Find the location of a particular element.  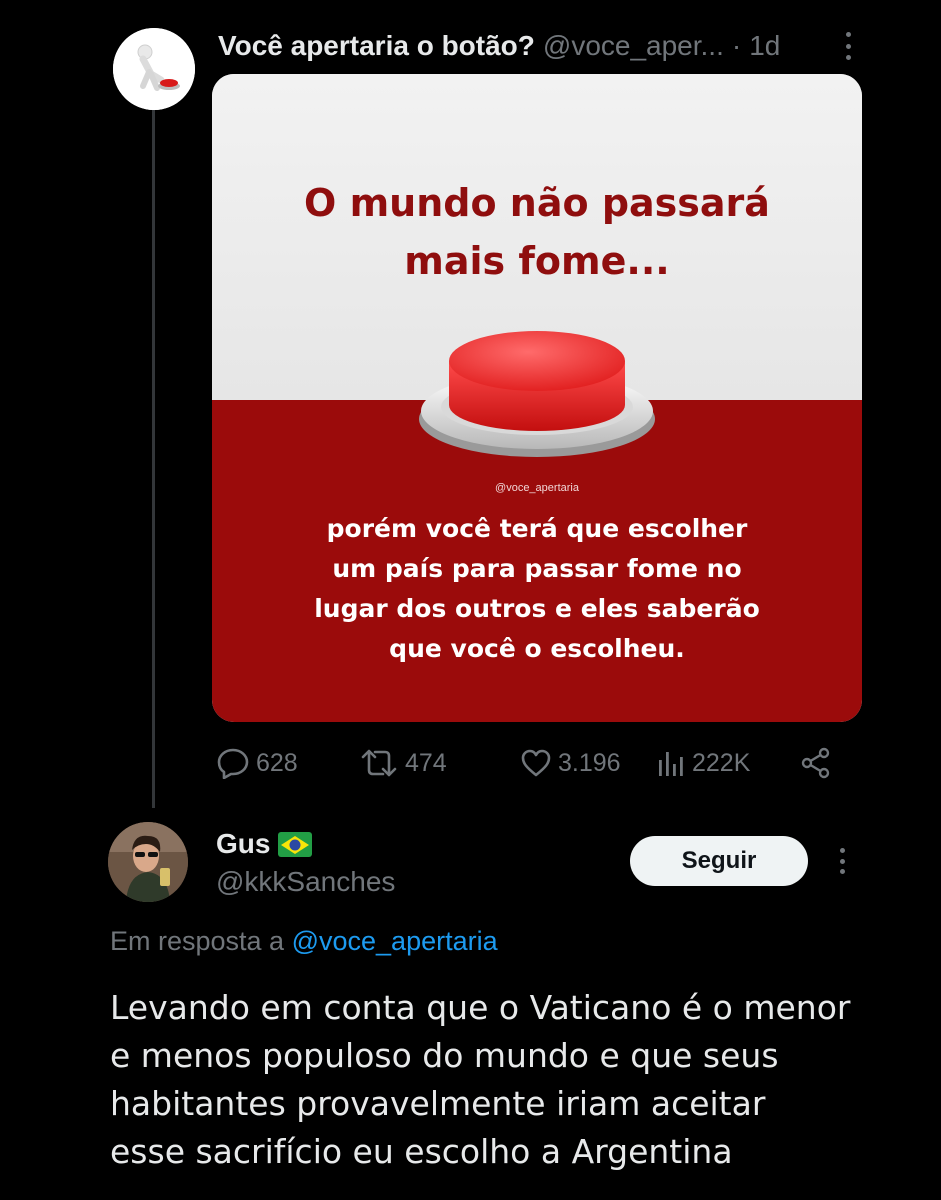

reply-author-avatar is located at coordinates (148, 862).